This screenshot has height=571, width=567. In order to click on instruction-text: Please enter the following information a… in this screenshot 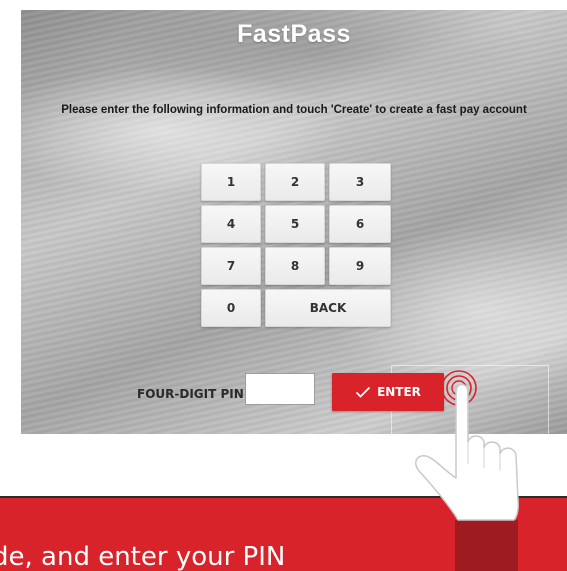, I will do `click(294, 110)`.